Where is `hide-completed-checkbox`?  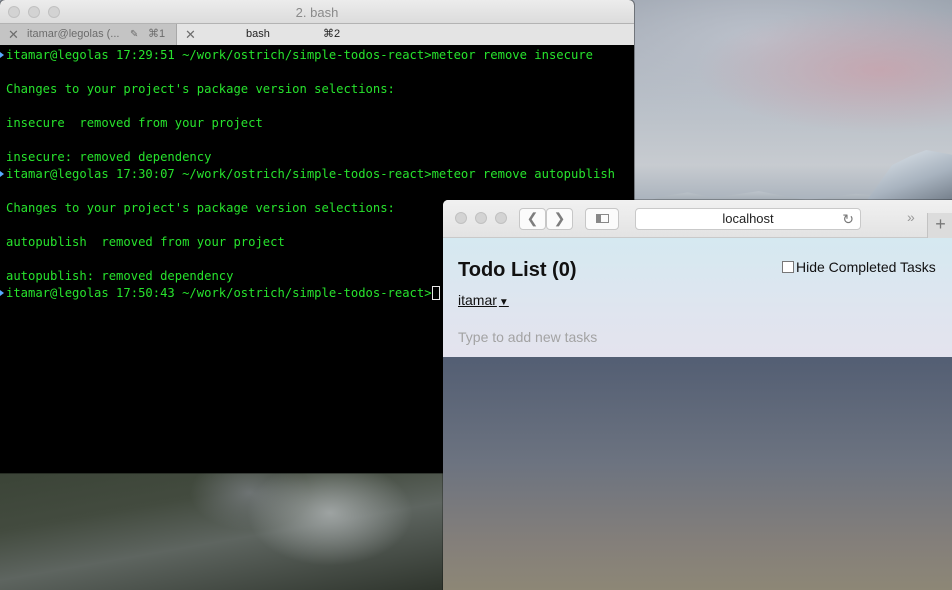 hide-completed-checkbox is located at coordinates (788, 267).